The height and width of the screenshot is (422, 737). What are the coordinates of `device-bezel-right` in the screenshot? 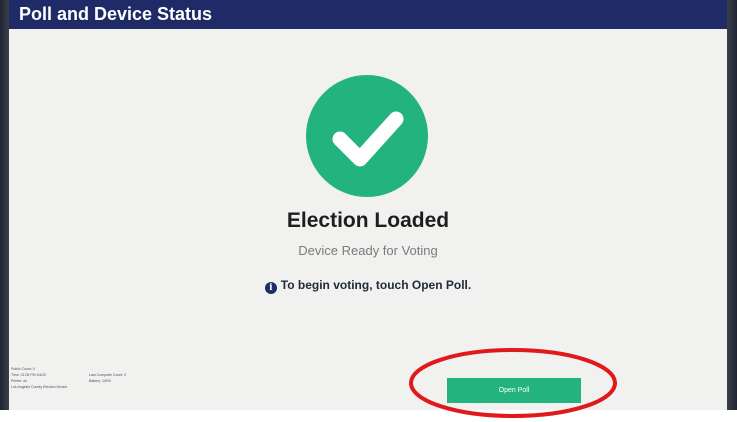 It's located at (732, 205).